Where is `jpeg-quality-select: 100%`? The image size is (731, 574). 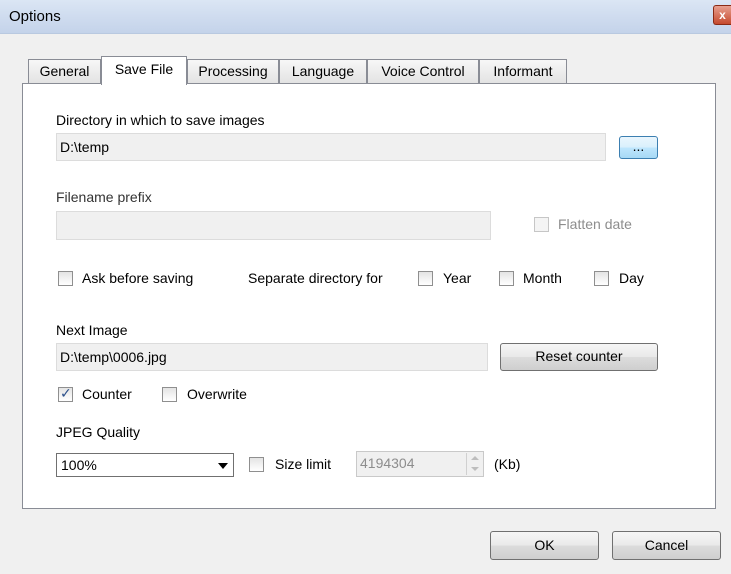
jpeg-quality-select: 100% is located at coordinates (145, 465).